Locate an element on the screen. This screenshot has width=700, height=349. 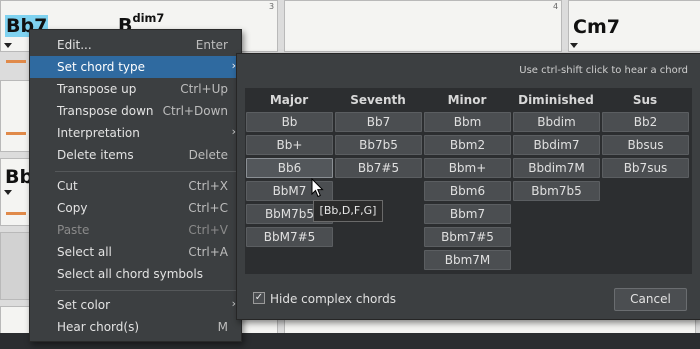
hint-text: Use ctrl-shift click to hear a chord is located at coordinates (603, 70).